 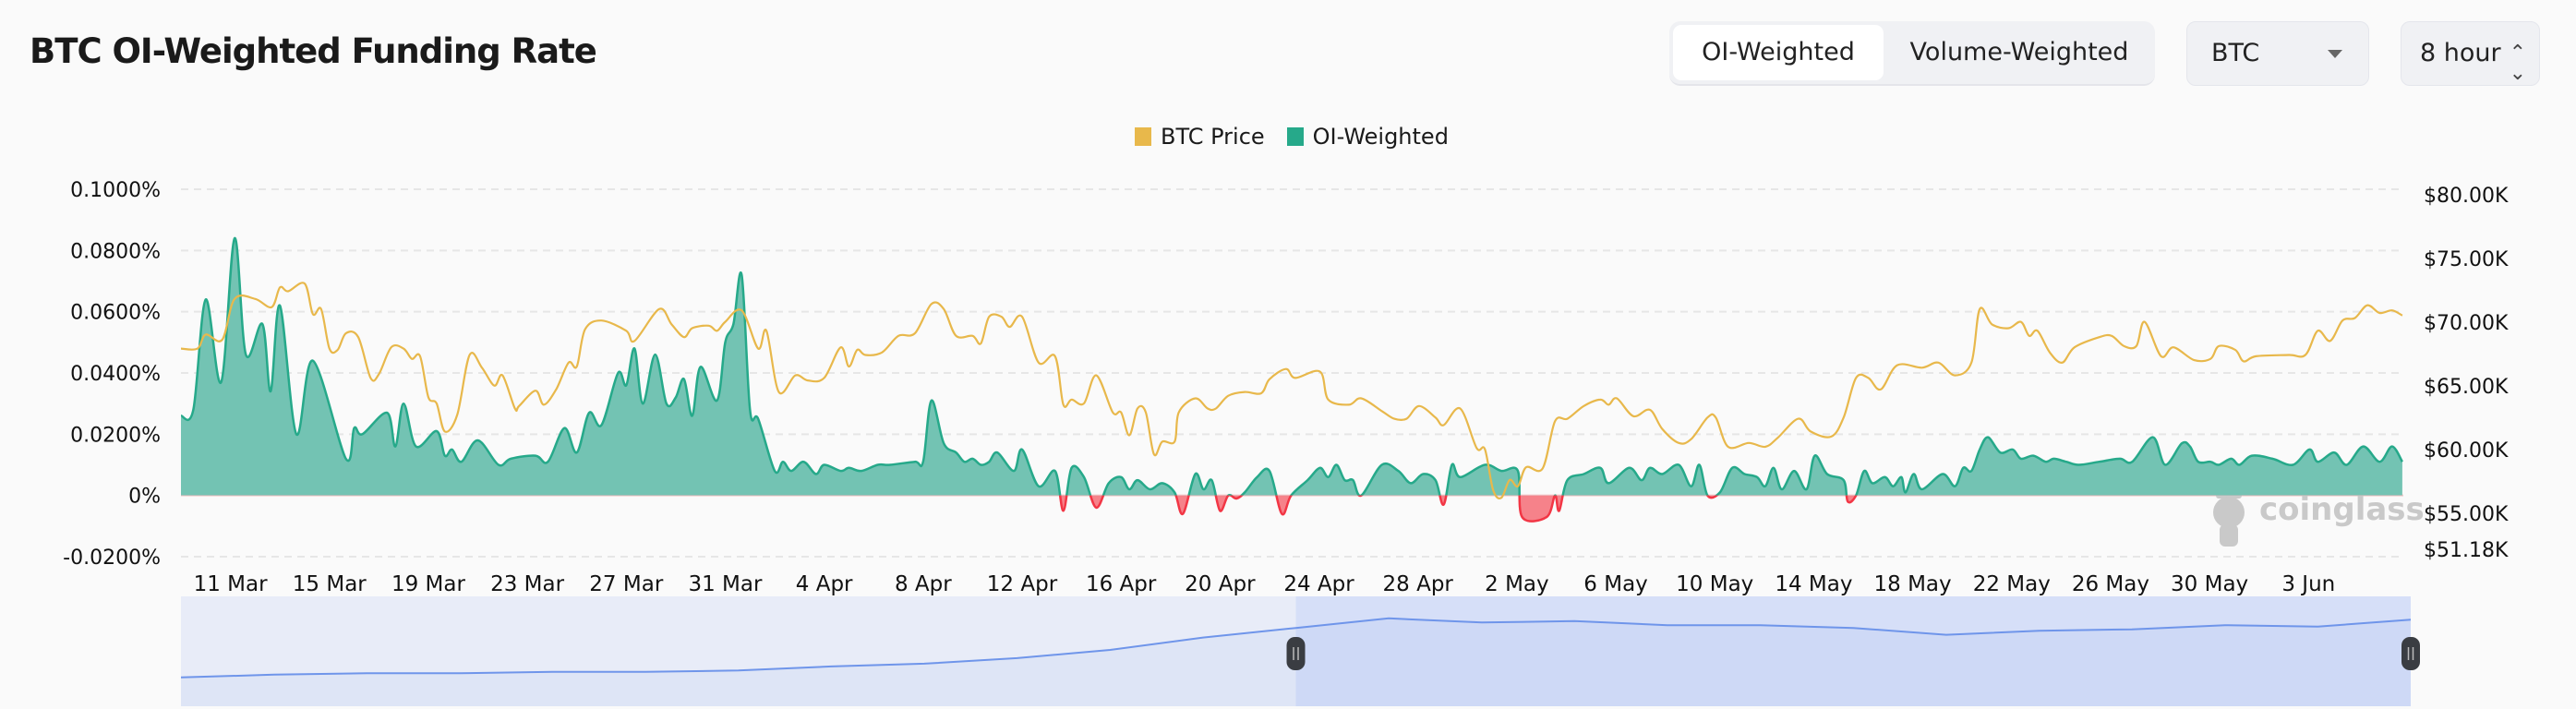 What do you see at coordinates (112, 558) in the screenshot?
I see `y-left-tick-label: -0.0200%` at bounding box center [112, 558].